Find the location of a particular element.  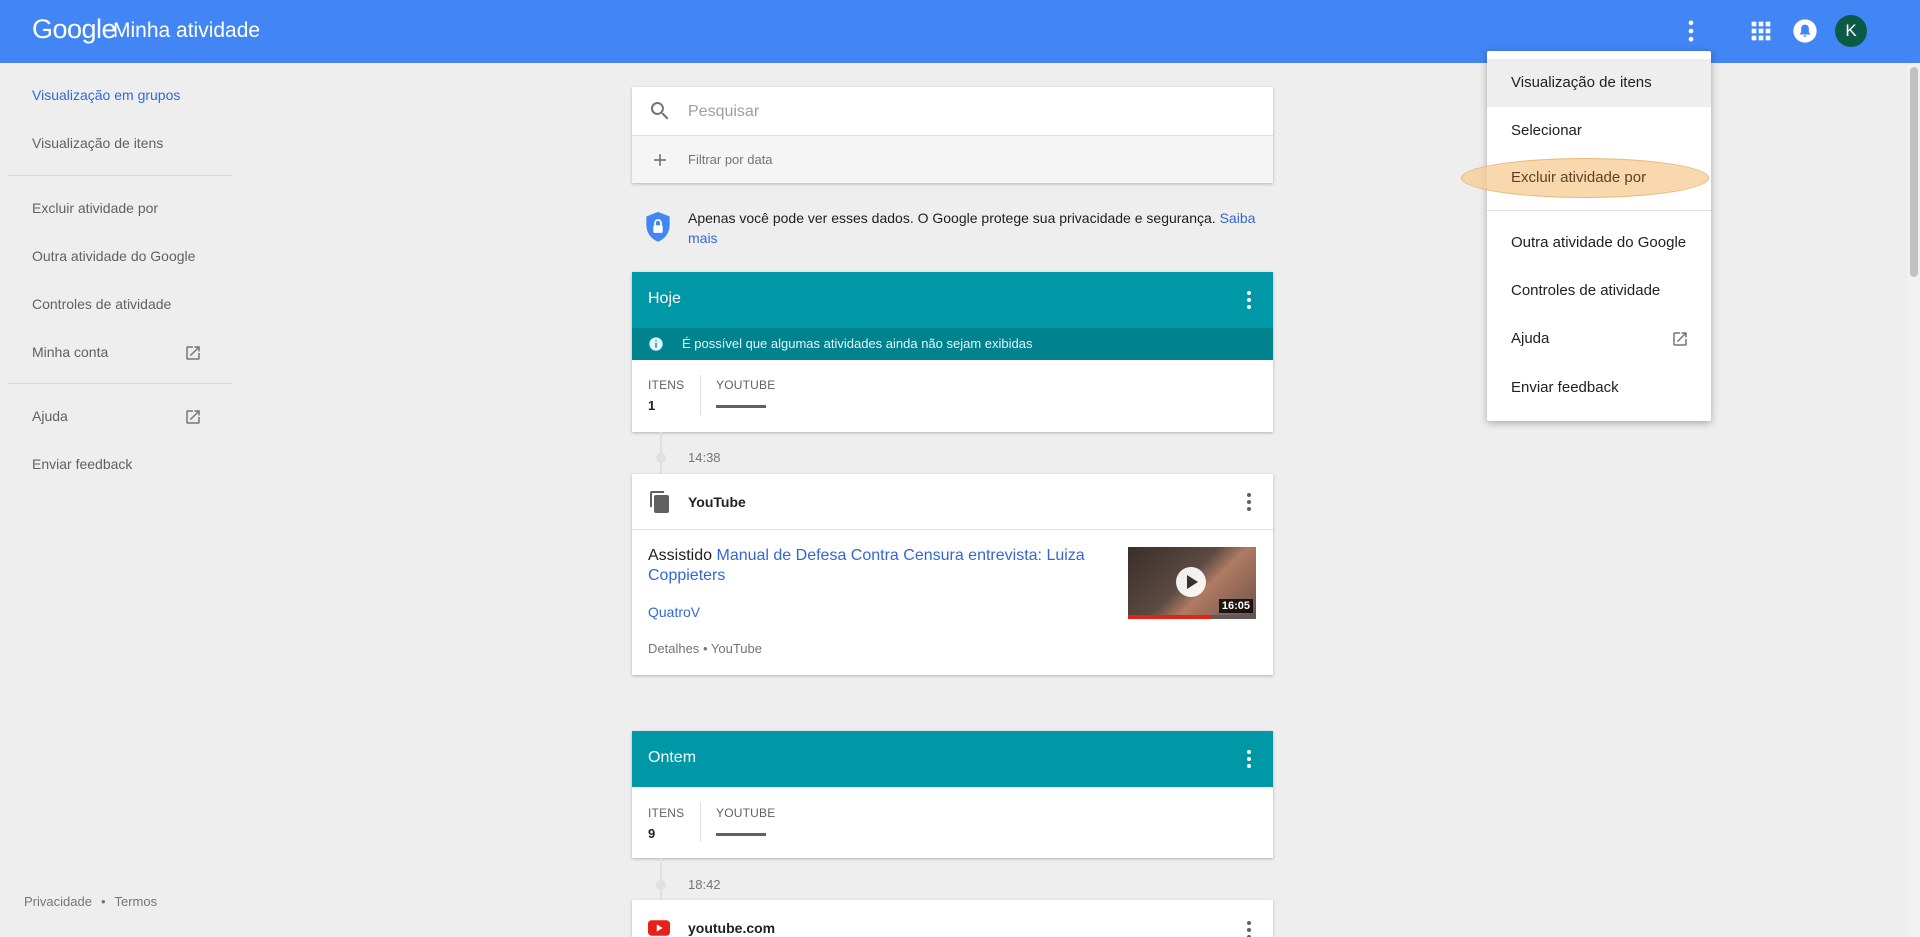

nav-delete-activity: Excluir atividade por is located at coordinates (95, 208).